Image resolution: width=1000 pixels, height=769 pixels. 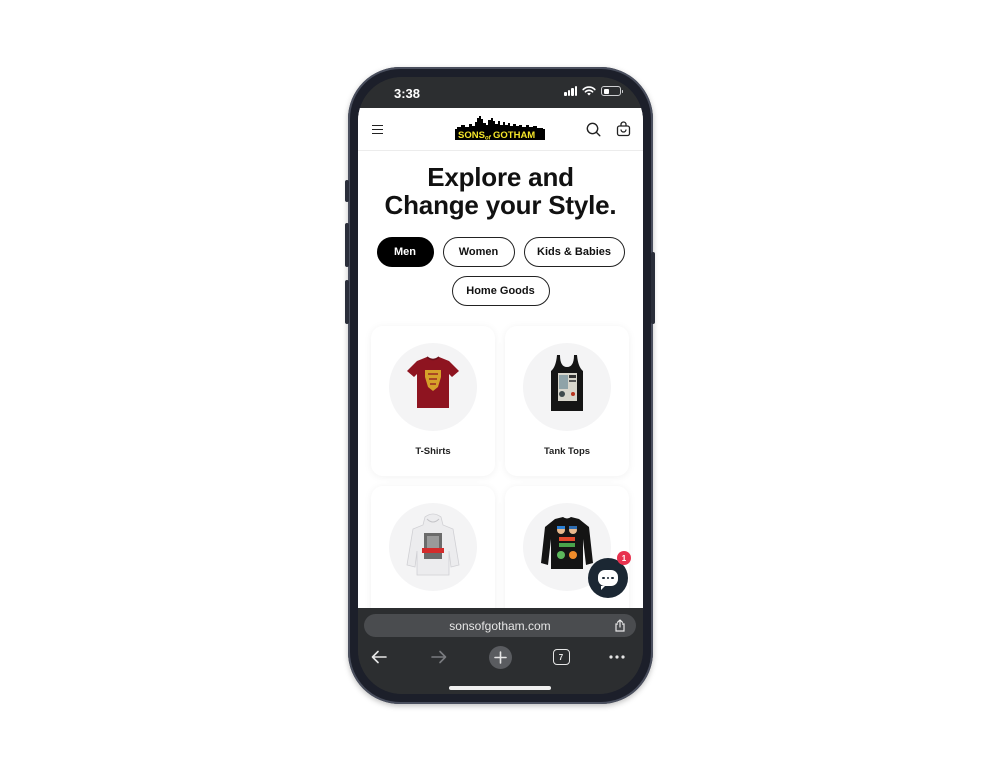 I want to click on logo-text-sons: SONS, so click(x=471, y=135).